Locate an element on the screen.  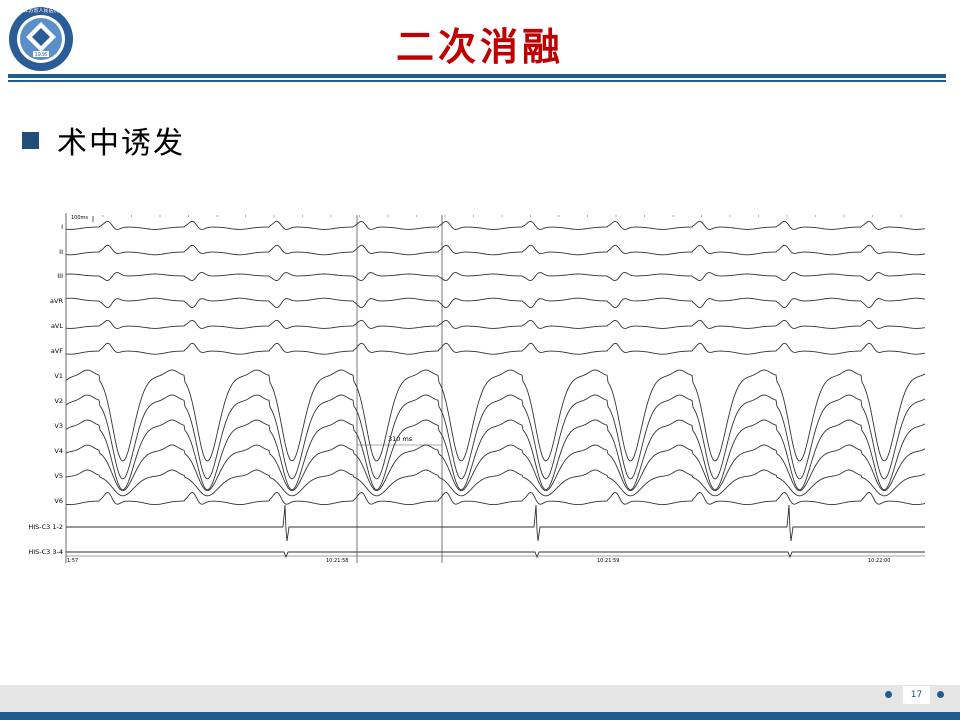
timestamp-0: 1:57 is located at coordinates (72, 561).